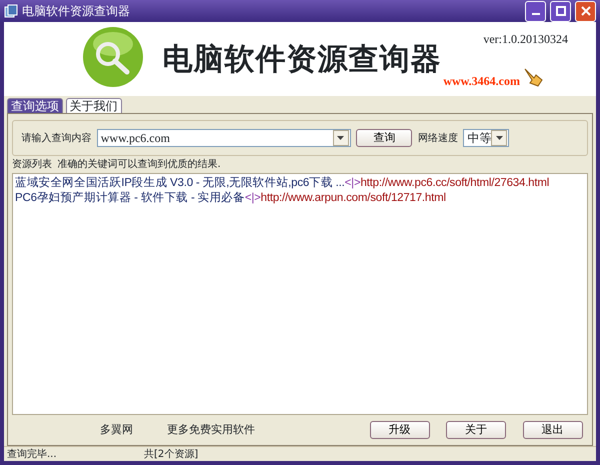 The height and width of the screenshot is (465, 600). What do you see at coordinates (282, 183) in the screenshot?
I see `result-row: 蓝域安全网全国活跃IP段生成 V3.0 - 无限,无限软件站,pc6下载 ...<|>http://www.pc6.cc/soft/html/27634.html` at bounding box center [282, 183].